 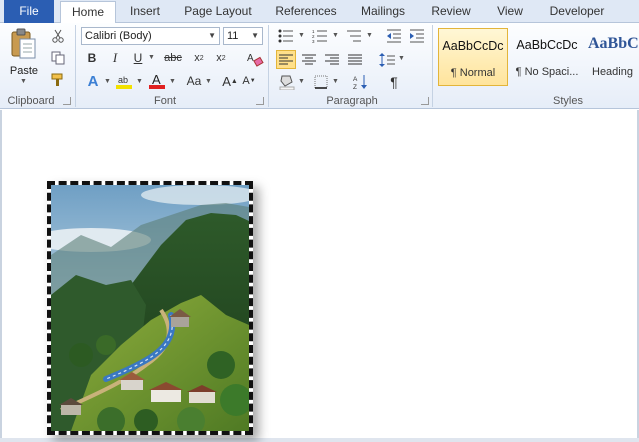 What do you see at coordinates (473, 57) in the screenshot?
I see `style-normal: AaBbCcDc ¶ Normal` at bounding box center [473, 57].